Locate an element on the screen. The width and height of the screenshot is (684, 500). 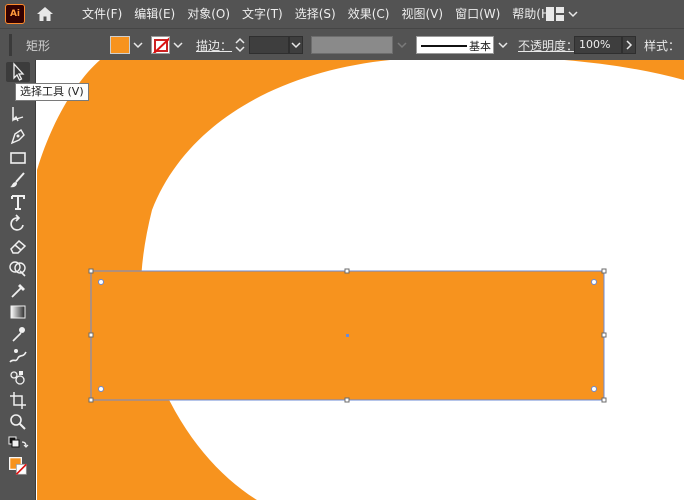
paintbrush-tool is located at coordinates (18, 180).